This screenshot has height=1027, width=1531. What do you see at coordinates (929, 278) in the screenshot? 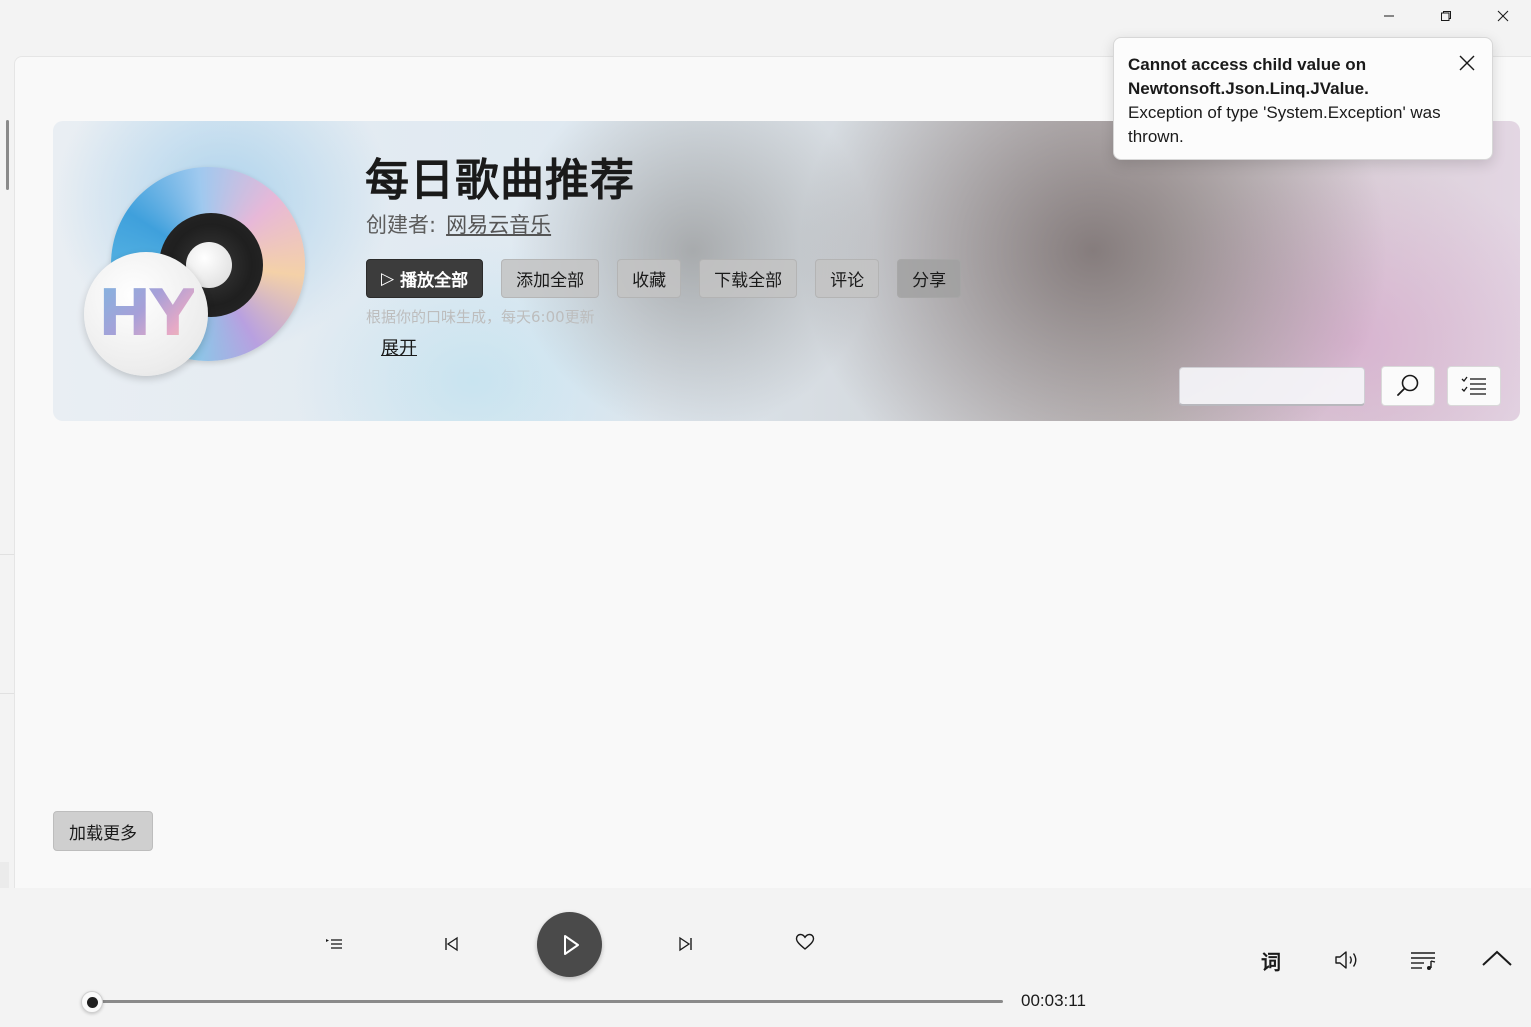
I see `share-button: 分享` at bounding box center [929, 278].